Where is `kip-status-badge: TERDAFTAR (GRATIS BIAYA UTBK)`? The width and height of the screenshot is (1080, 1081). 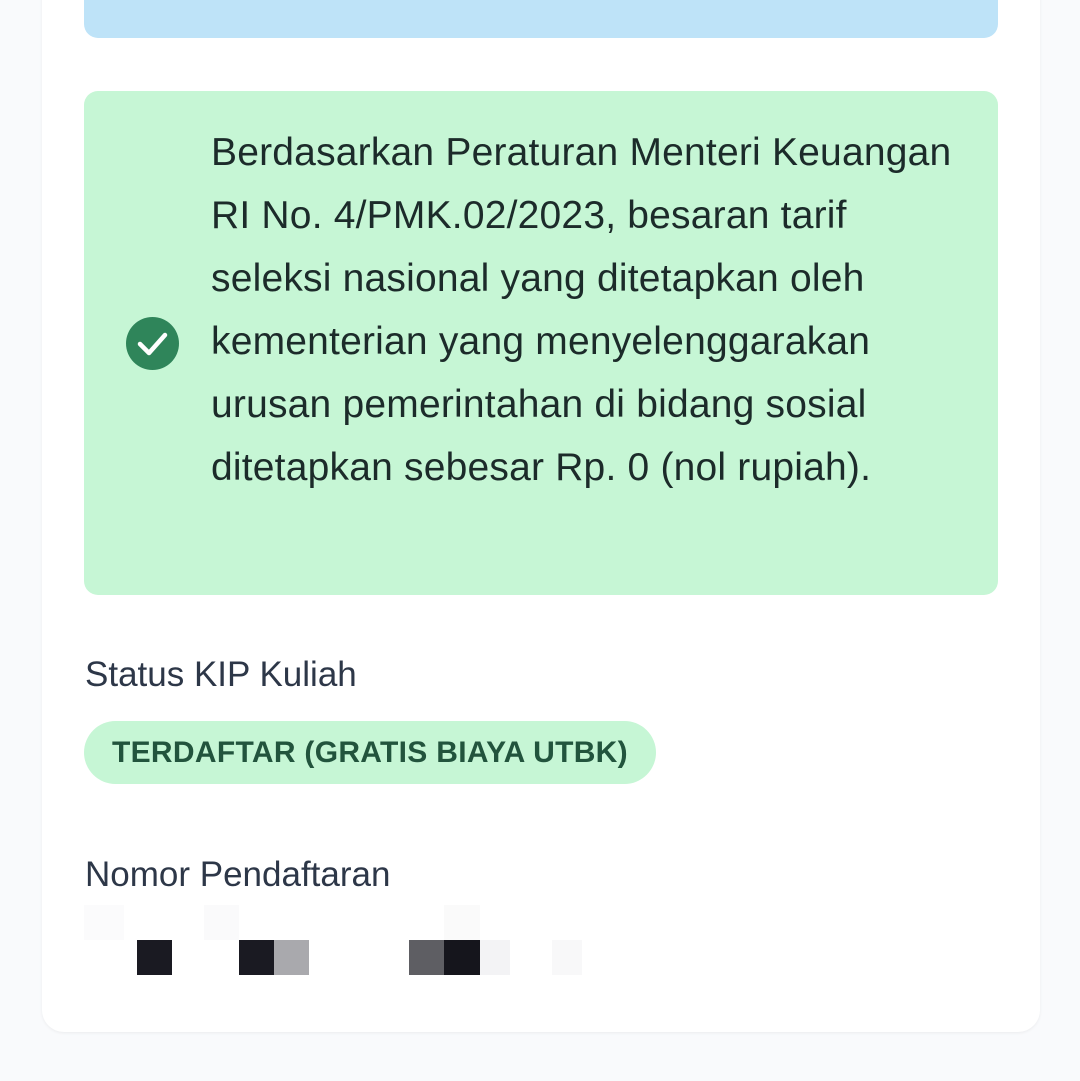
kip-status-badge: TERDAFTAR (GRATIS BIAYA UTBK) is located at coordinates (370, 752).